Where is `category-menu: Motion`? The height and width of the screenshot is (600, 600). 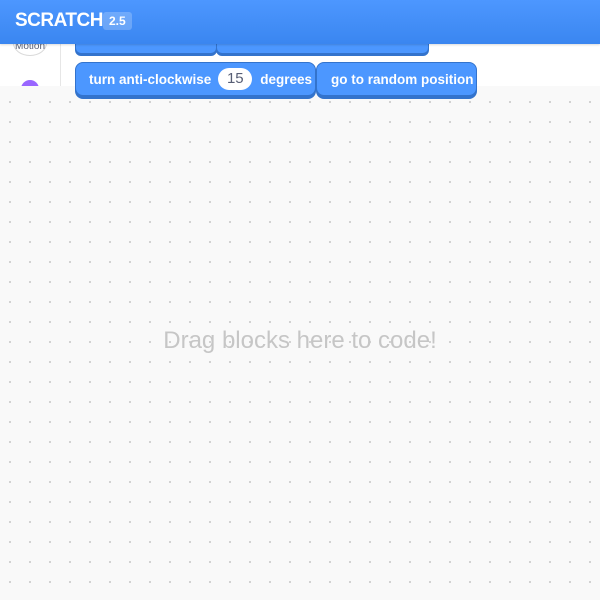 category-menu: Motion is located at coordinates (30, 65).